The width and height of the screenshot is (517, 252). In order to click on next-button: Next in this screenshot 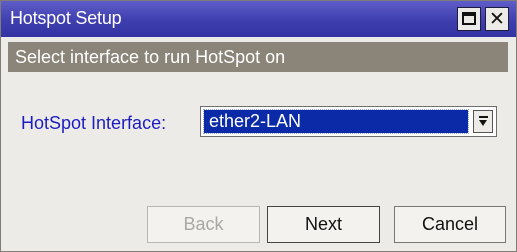, I will do `click(323, 224)`.